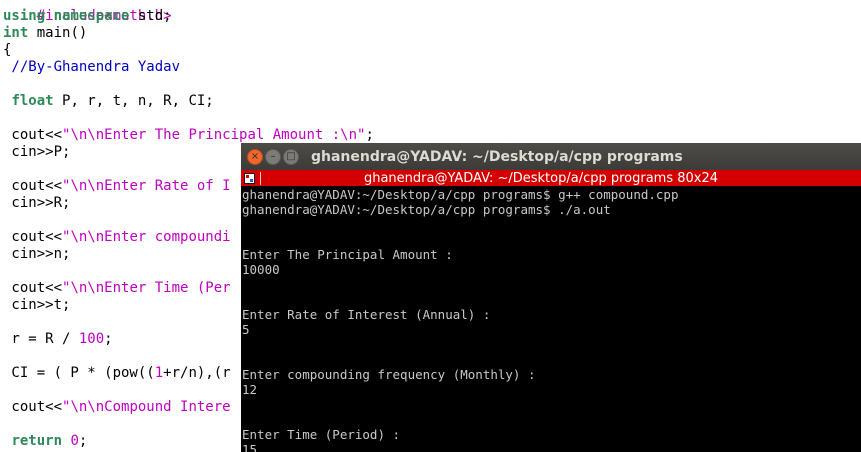 This screenshot has height=452, width=861. I want to click on code-line-cout-rate: cout<<"\n\nEnter Rate of I, so click(117, 186).